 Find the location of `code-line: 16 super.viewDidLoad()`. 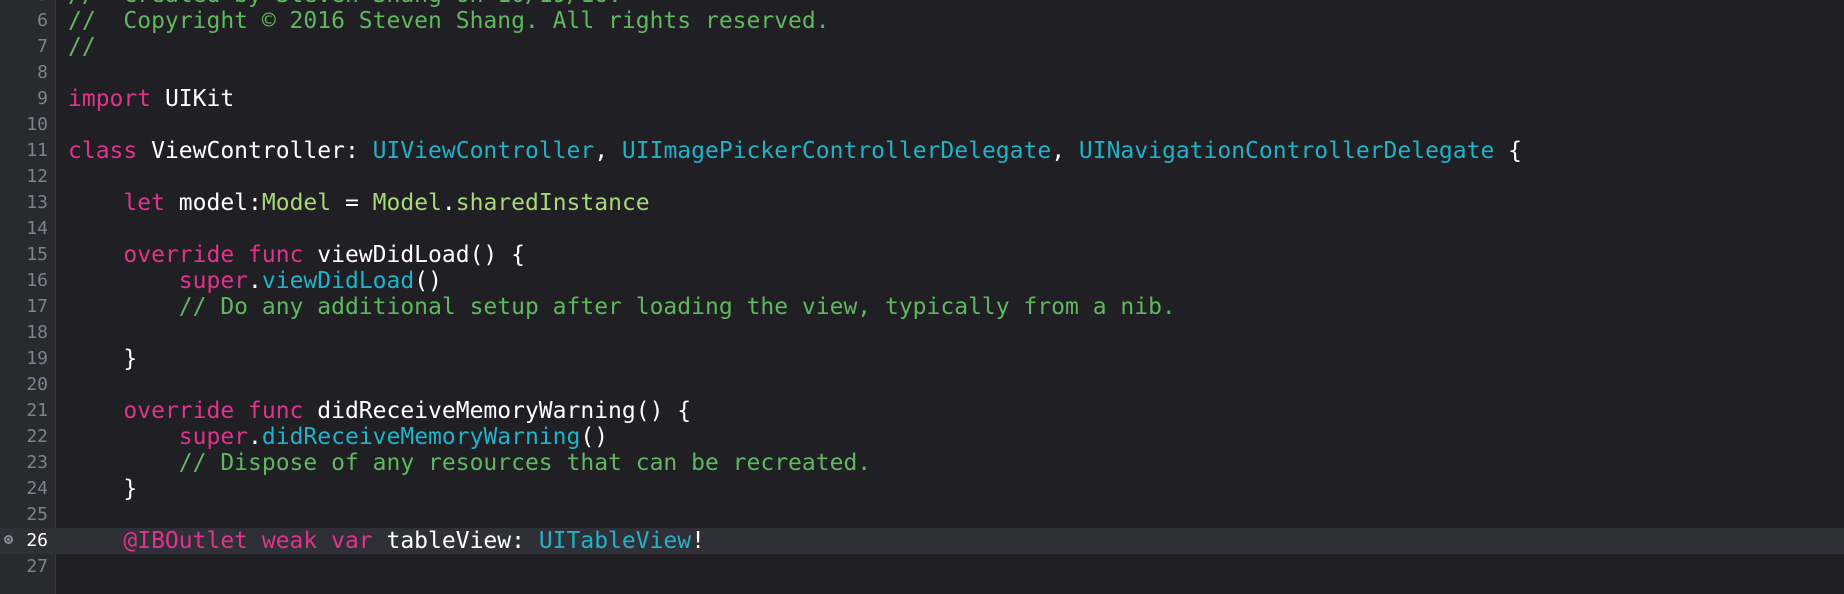

code-line: 16 super.viewDidLoad() is located at coordinates (922, 281).